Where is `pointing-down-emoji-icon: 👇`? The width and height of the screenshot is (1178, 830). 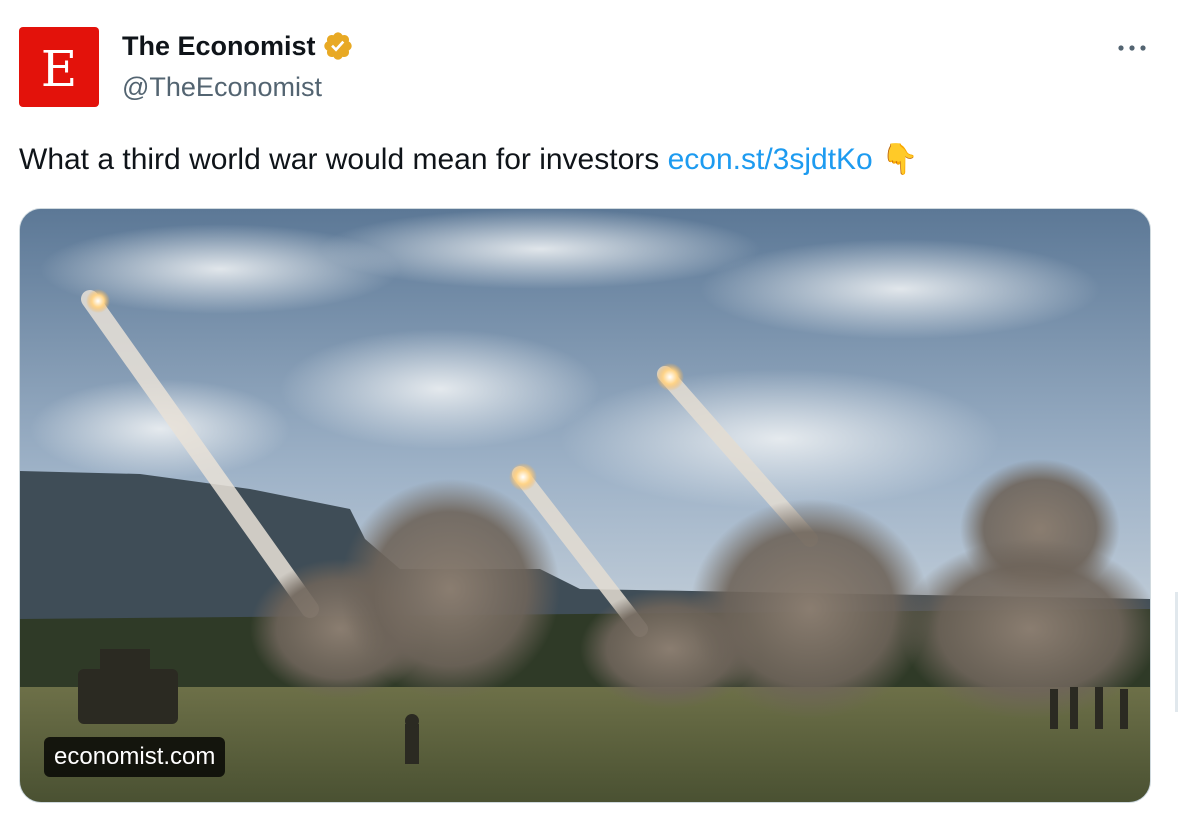 pointing-down-emoji-icon: 👇 is located at coordinates (900, 159).